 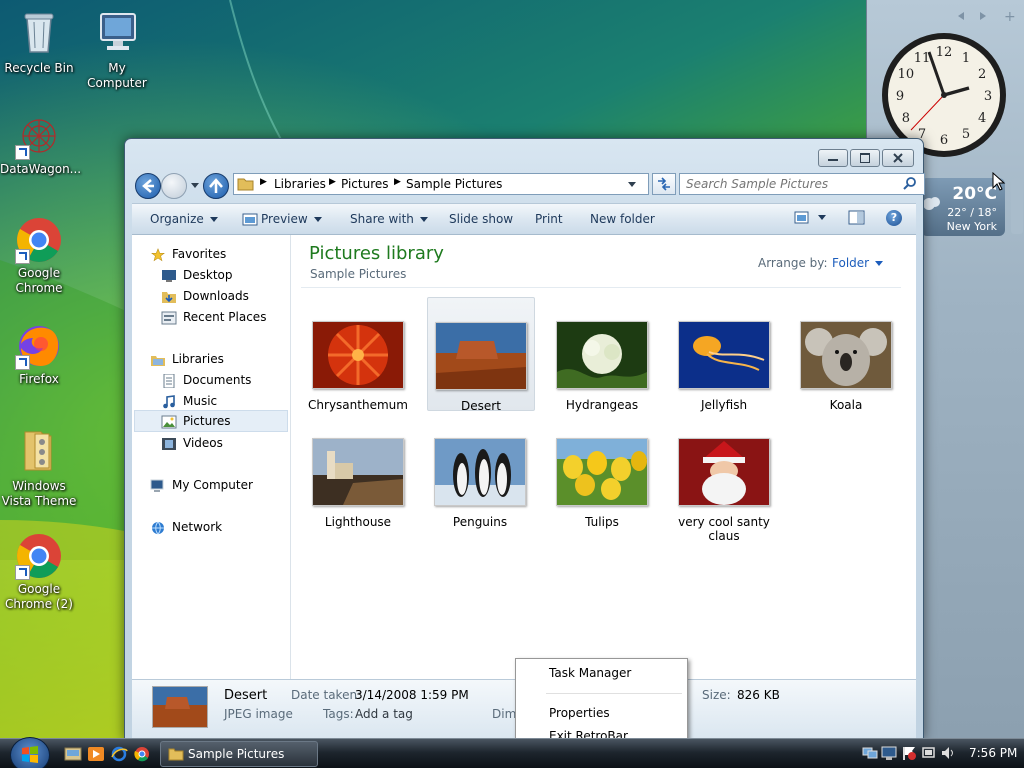 I want to click on nav-label: Desktop, so click(x=208, y=275).